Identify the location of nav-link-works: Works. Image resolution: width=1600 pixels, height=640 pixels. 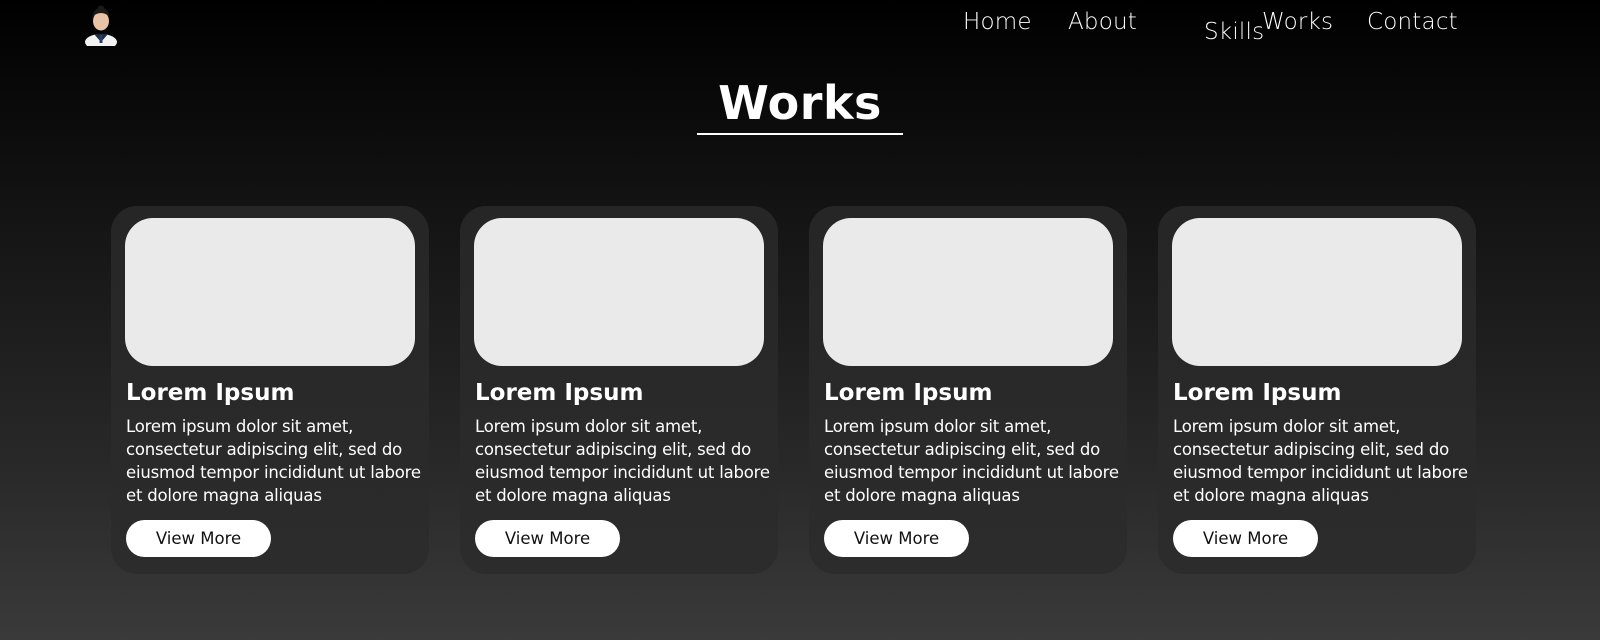
(1297, 22).